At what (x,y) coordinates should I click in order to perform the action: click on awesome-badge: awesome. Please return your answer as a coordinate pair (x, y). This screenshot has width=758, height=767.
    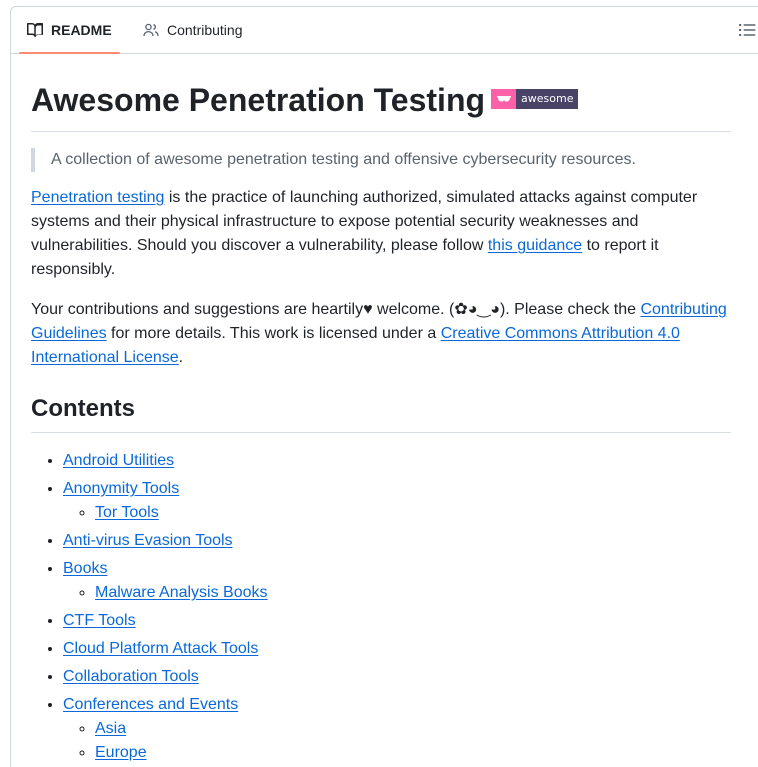
    Looking at the image, I should click on (535, 98).